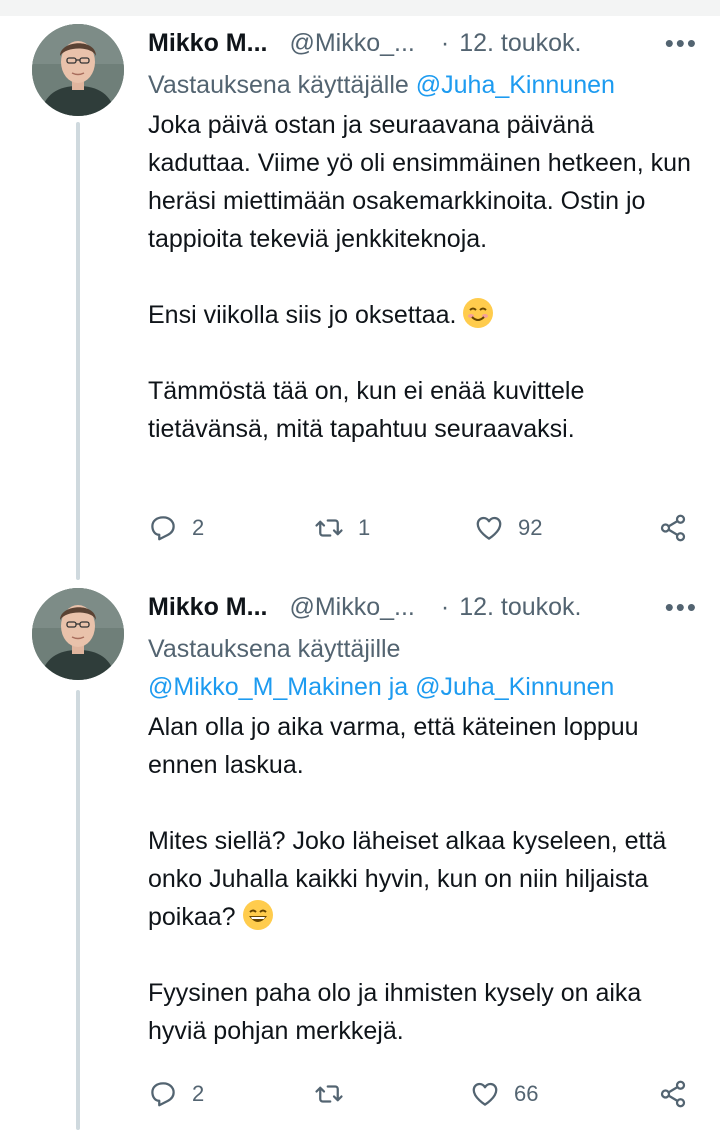  What do you see at coordinates (508, 528) in the screenshot?
I see `like-button: 92` at bounding box center [508, 528].